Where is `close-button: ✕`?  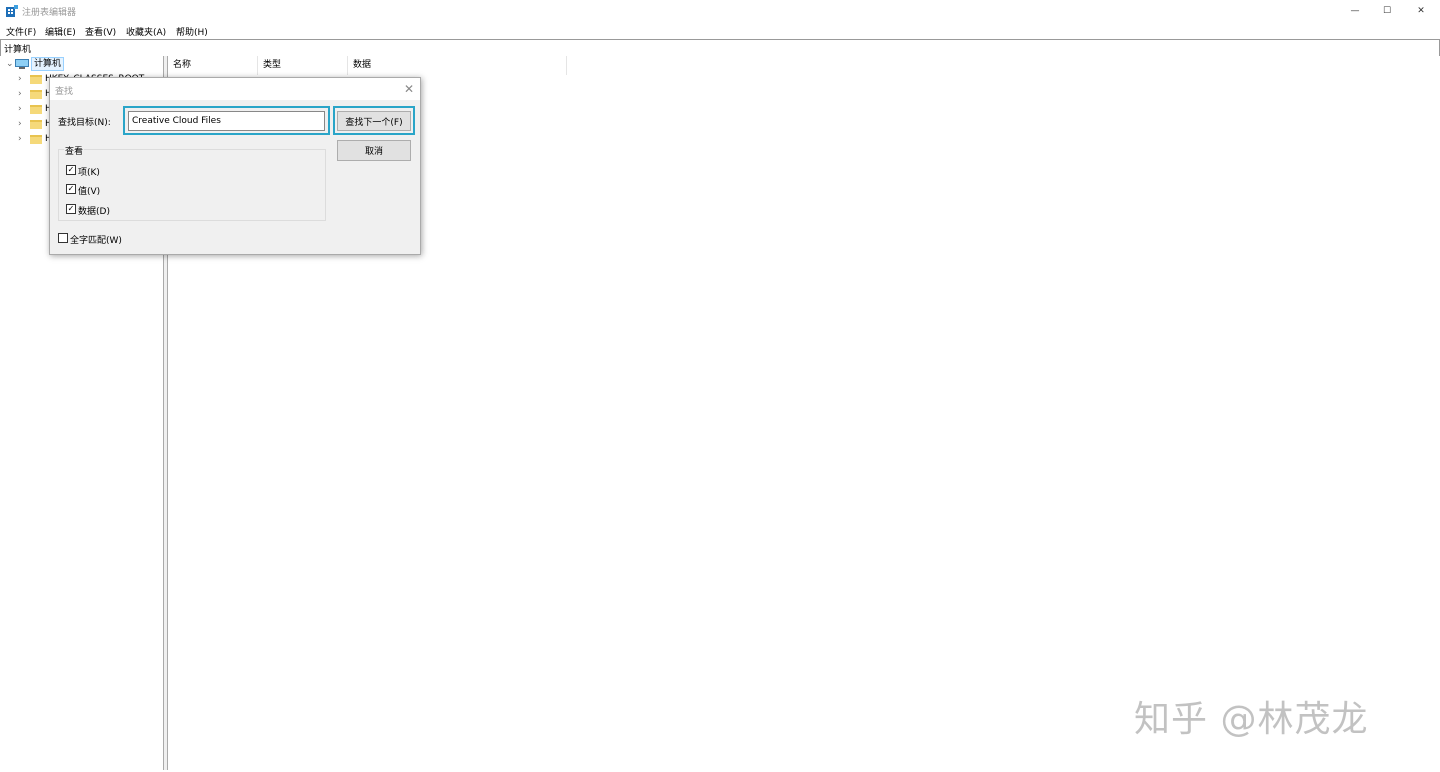
close-button: ✕ is located at coordinates (1421, 11).